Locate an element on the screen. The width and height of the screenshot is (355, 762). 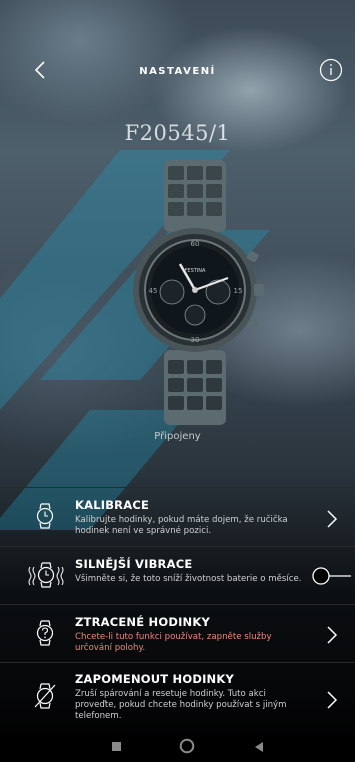
menu-item-title: ZAPOMENOUT HODINKY is located at coordinates (155, 679).